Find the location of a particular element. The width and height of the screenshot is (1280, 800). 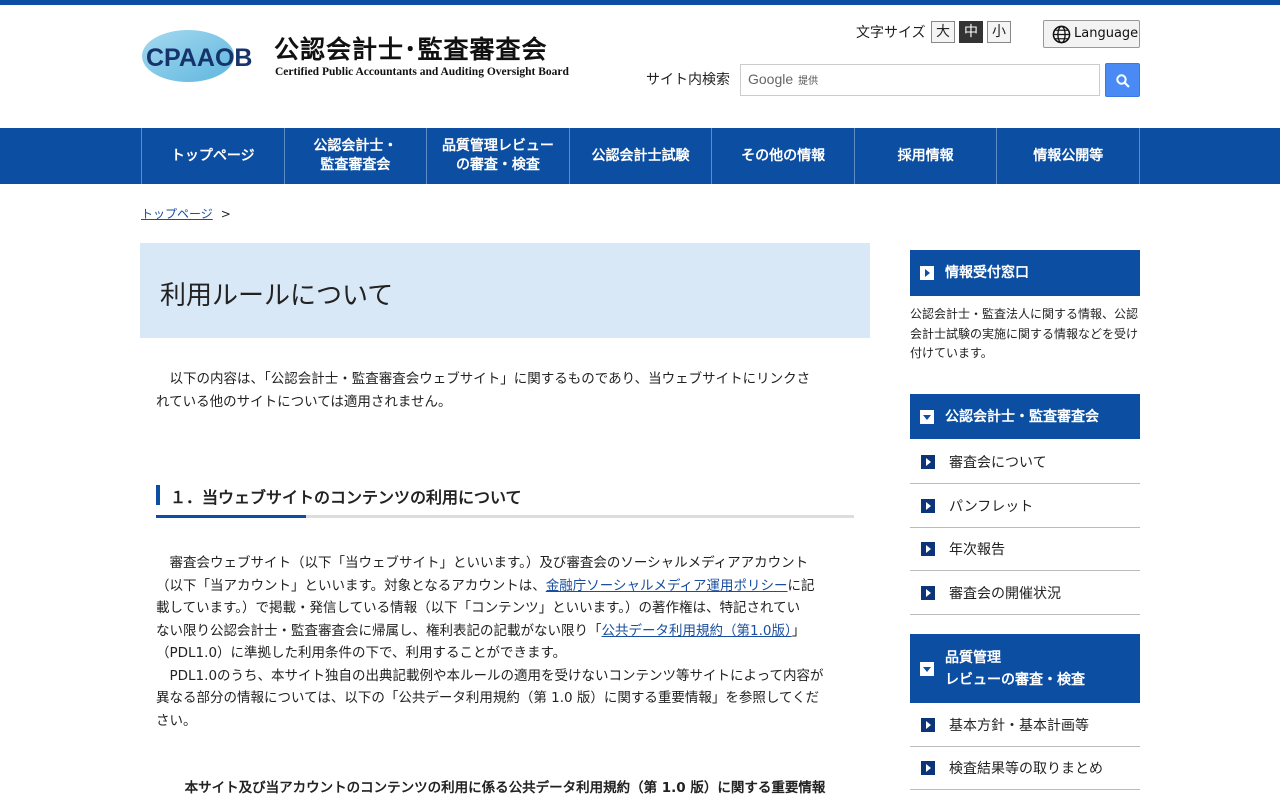

sidebar-item-label: 審査会について is located at coordinates (998, 463).